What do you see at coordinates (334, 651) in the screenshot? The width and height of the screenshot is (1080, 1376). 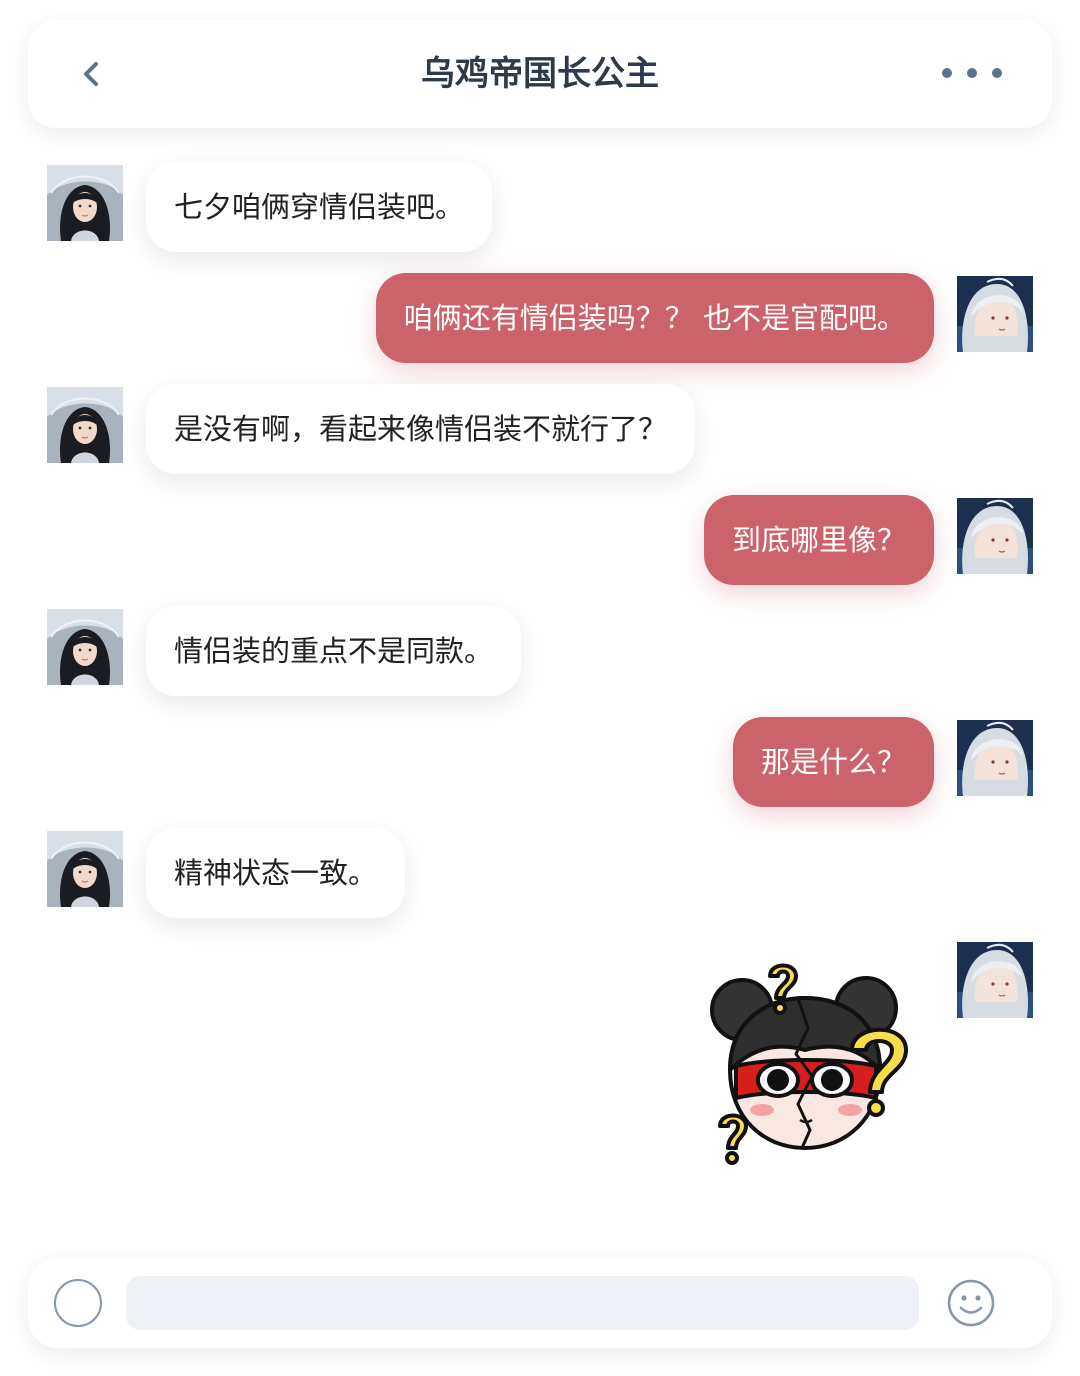 I see `message-bubble-incoming: 情侣装的重点不是同款。` at bounding box center [334, 651].